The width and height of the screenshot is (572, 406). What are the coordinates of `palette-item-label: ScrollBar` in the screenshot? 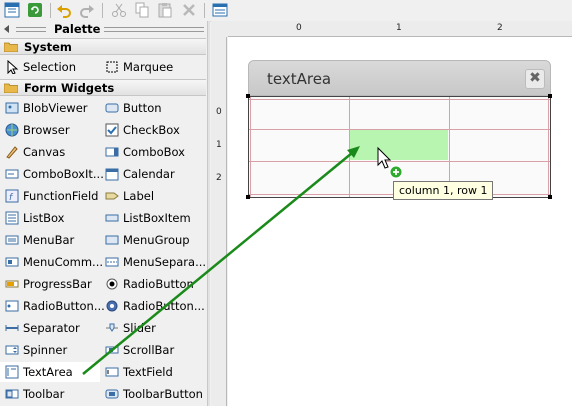 It's located at (149, 350).